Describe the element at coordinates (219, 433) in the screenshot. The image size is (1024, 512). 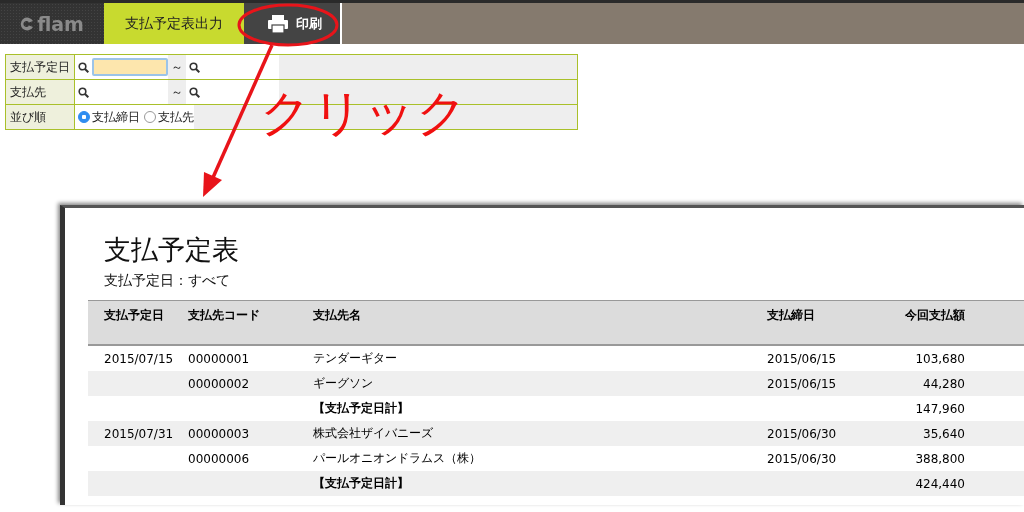
I see `table-cell: 00000003` at that location.